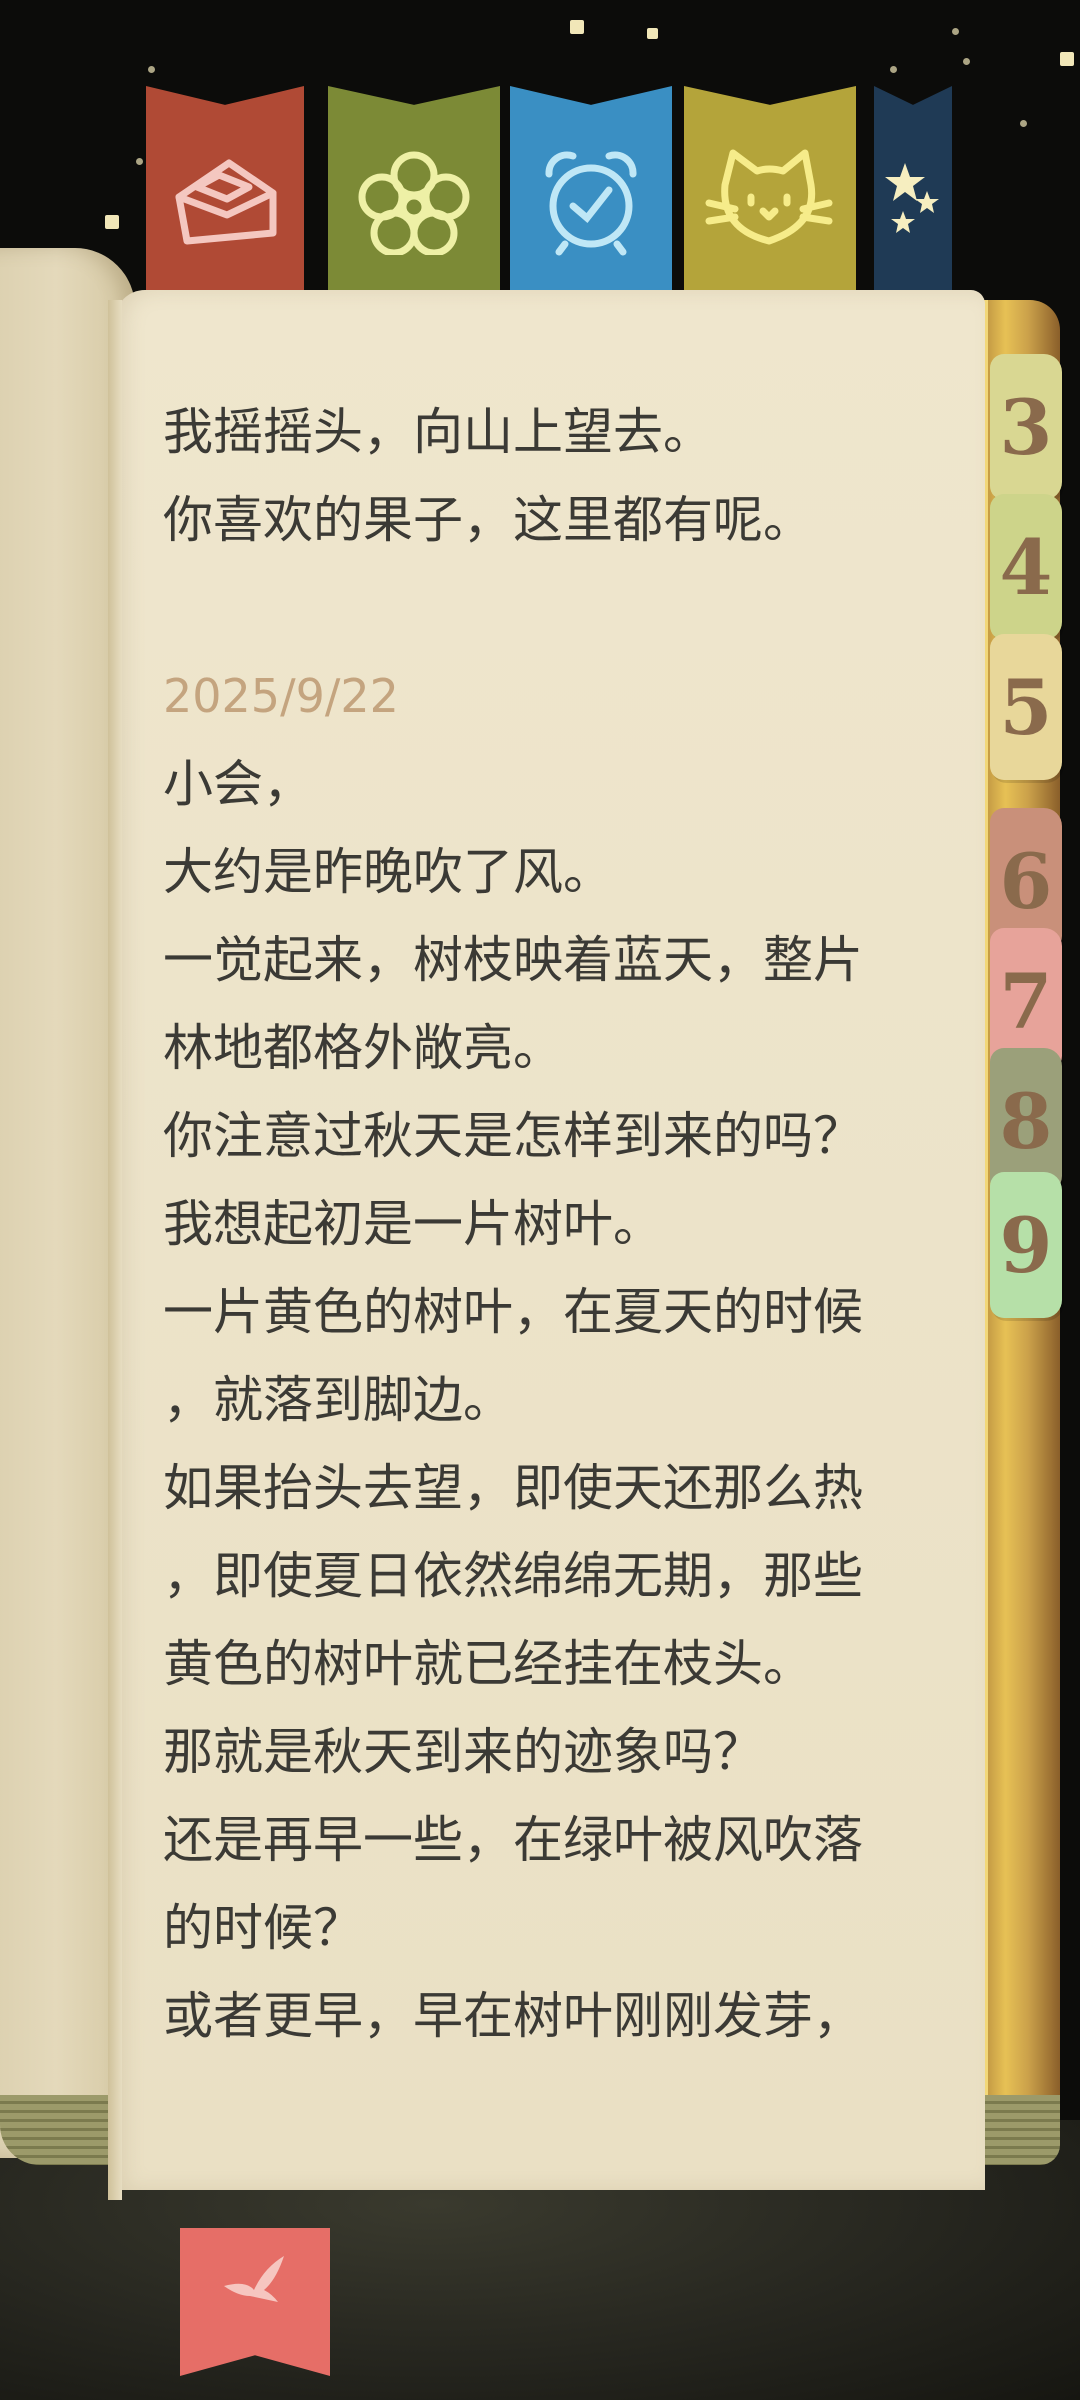 This screenshot has height=2400, width=1080. Describe the element at coordinates (338, 1400) in the screenshot. I see `text-line: ，就落到脚边。` at that location.